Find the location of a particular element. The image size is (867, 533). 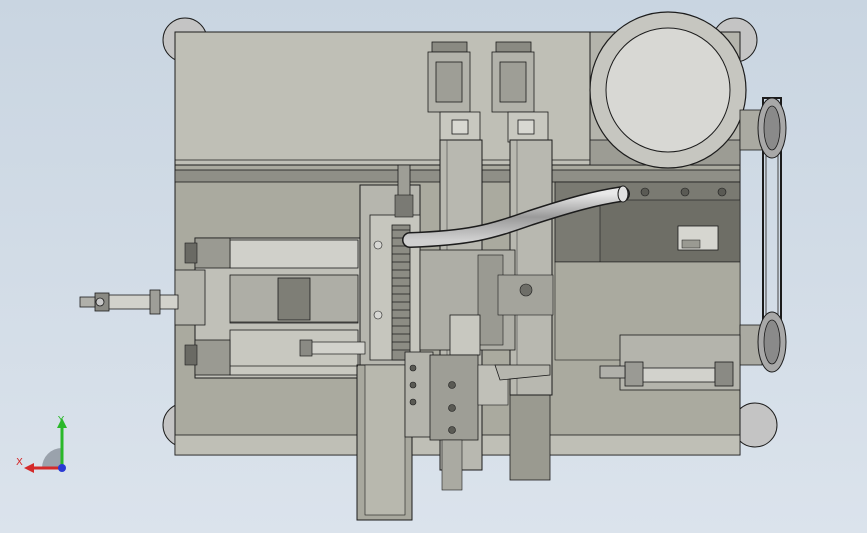

drum-motor is located at coordinates (668, 90).